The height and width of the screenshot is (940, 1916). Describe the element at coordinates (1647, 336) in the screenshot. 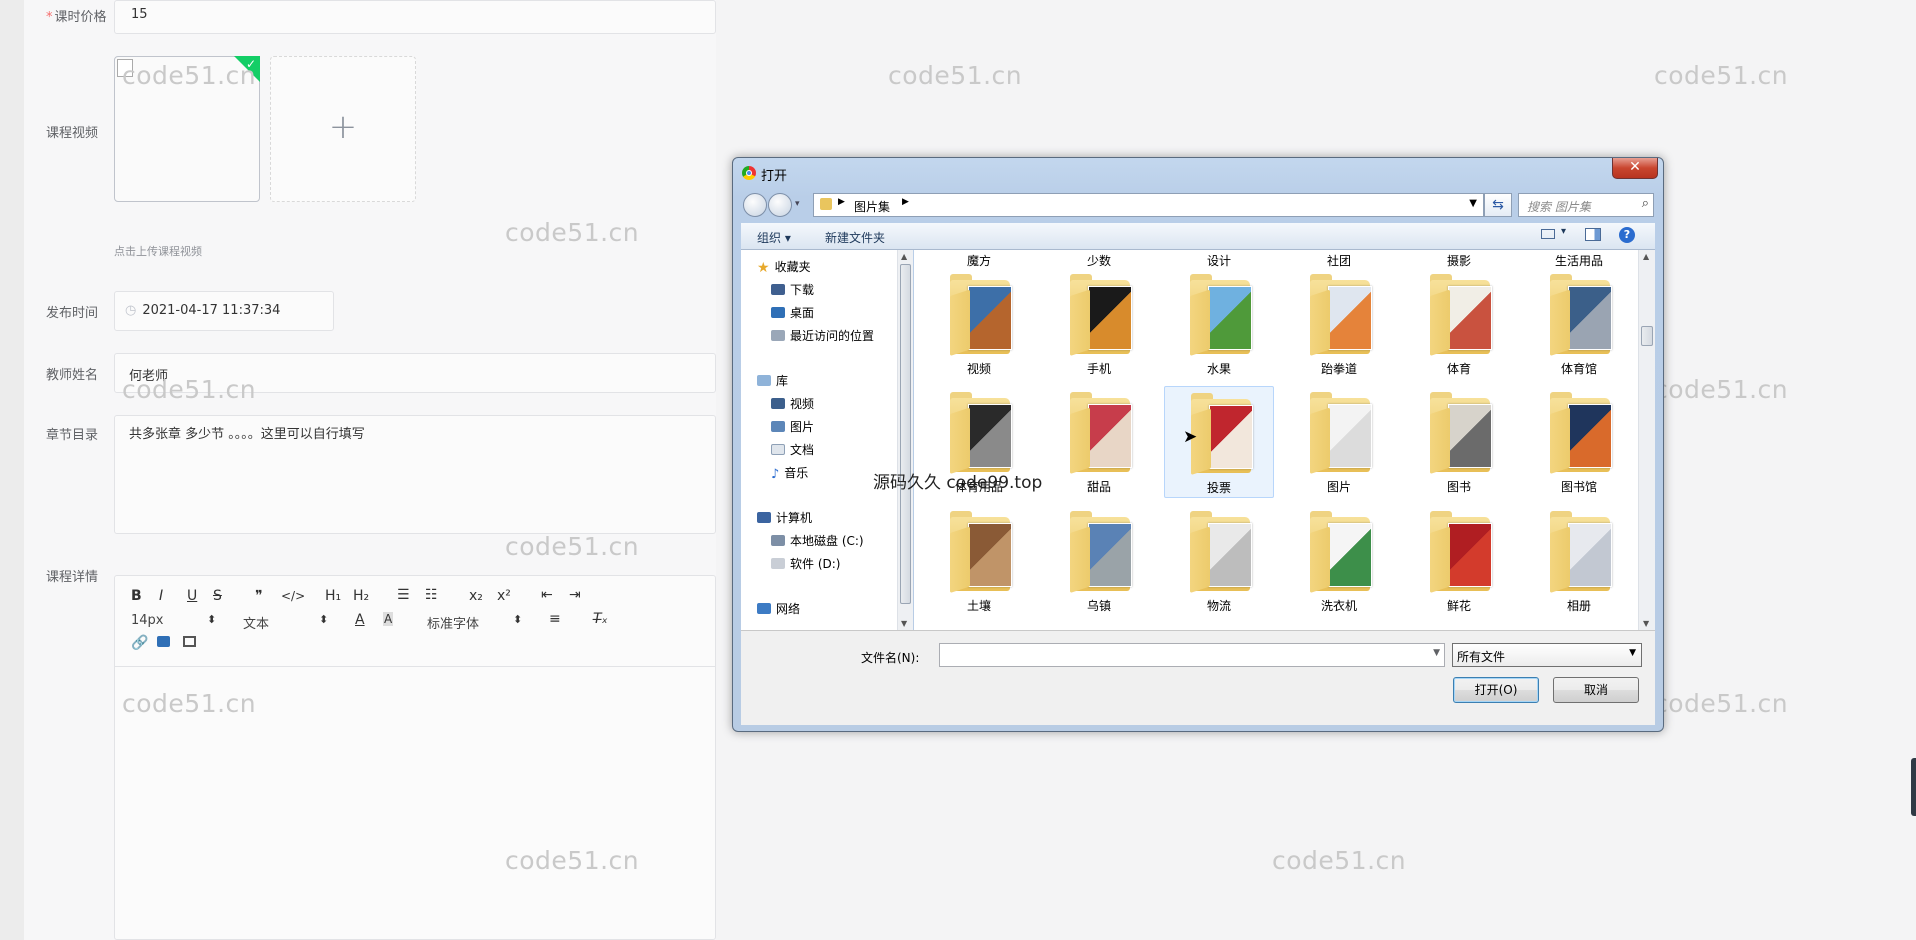

I see `file-scroll-thumb` at that location.